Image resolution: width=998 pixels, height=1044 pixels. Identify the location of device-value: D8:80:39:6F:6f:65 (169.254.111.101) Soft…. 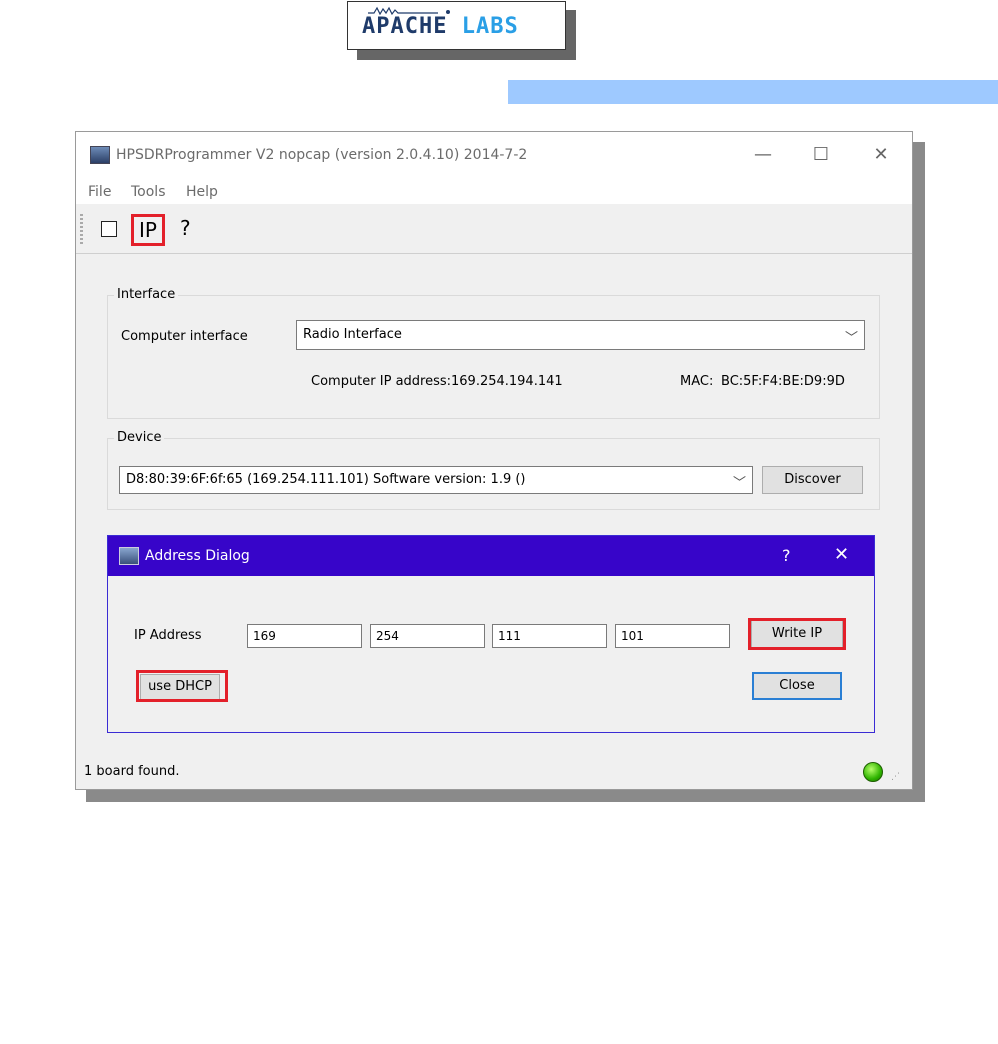
(326, 479).